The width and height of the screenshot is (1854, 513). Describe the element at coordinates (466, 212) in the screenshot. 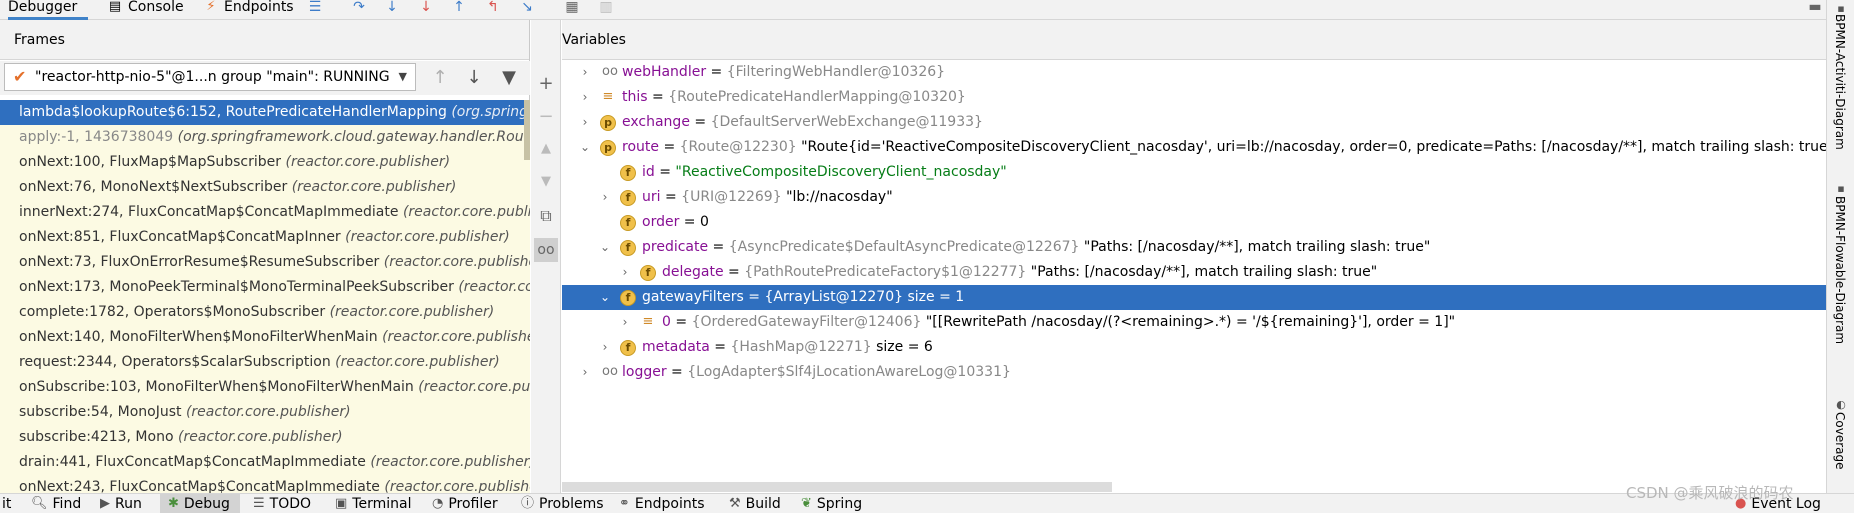

I see `frame-package: (reactor.core.publishe` at that location.